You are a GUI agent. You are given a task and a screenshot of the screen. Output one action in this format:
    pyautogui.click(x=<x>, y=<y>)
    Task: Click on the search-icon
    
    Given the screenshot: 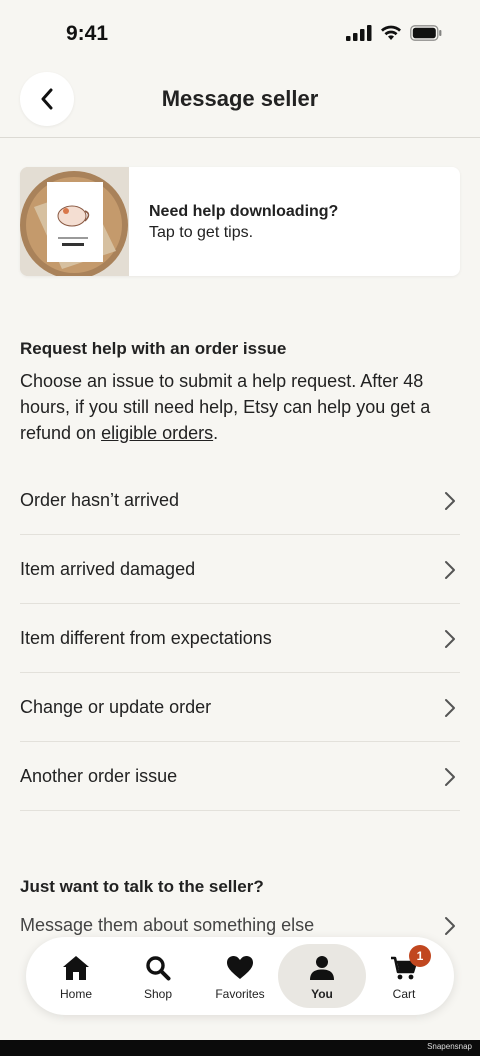 What is the action you would take?
    pyautogui.click(x=158, y=968)
    